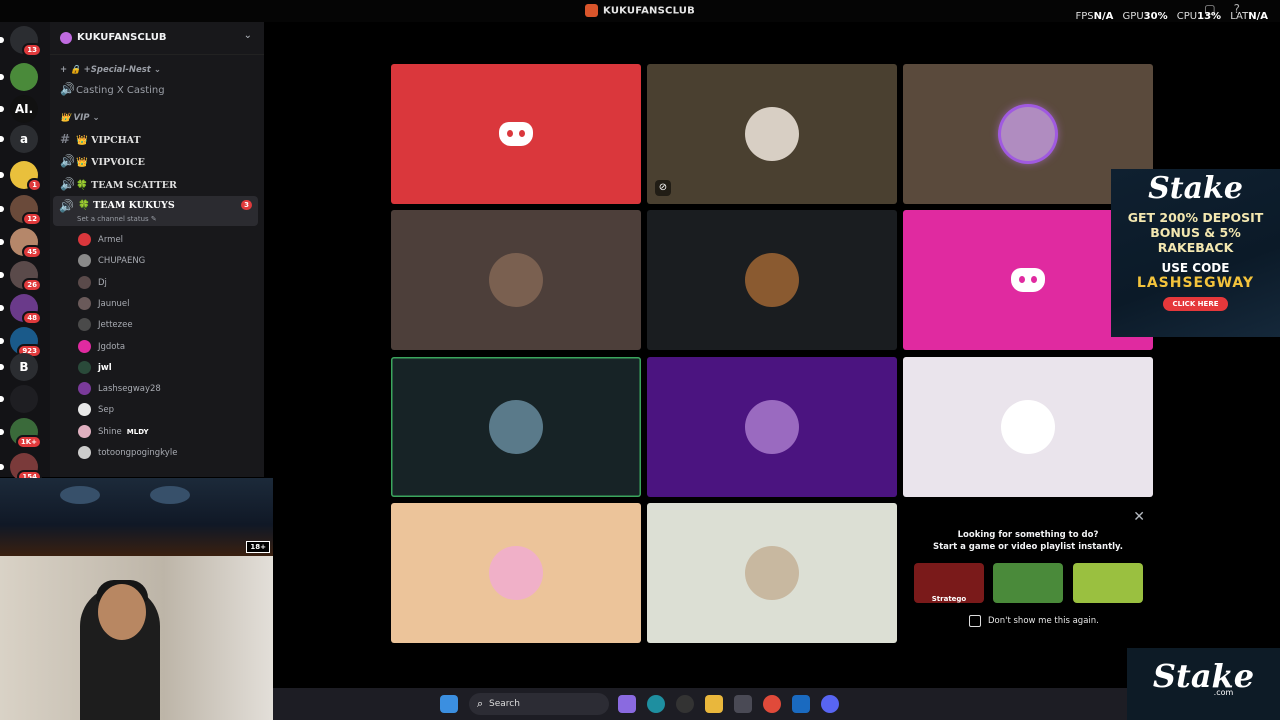 The width and height of the screenshot is (1280, 720). Describe the element at coordinates (101, 346) in the screenshot. I see `voice-member: Jgdota` at that location.